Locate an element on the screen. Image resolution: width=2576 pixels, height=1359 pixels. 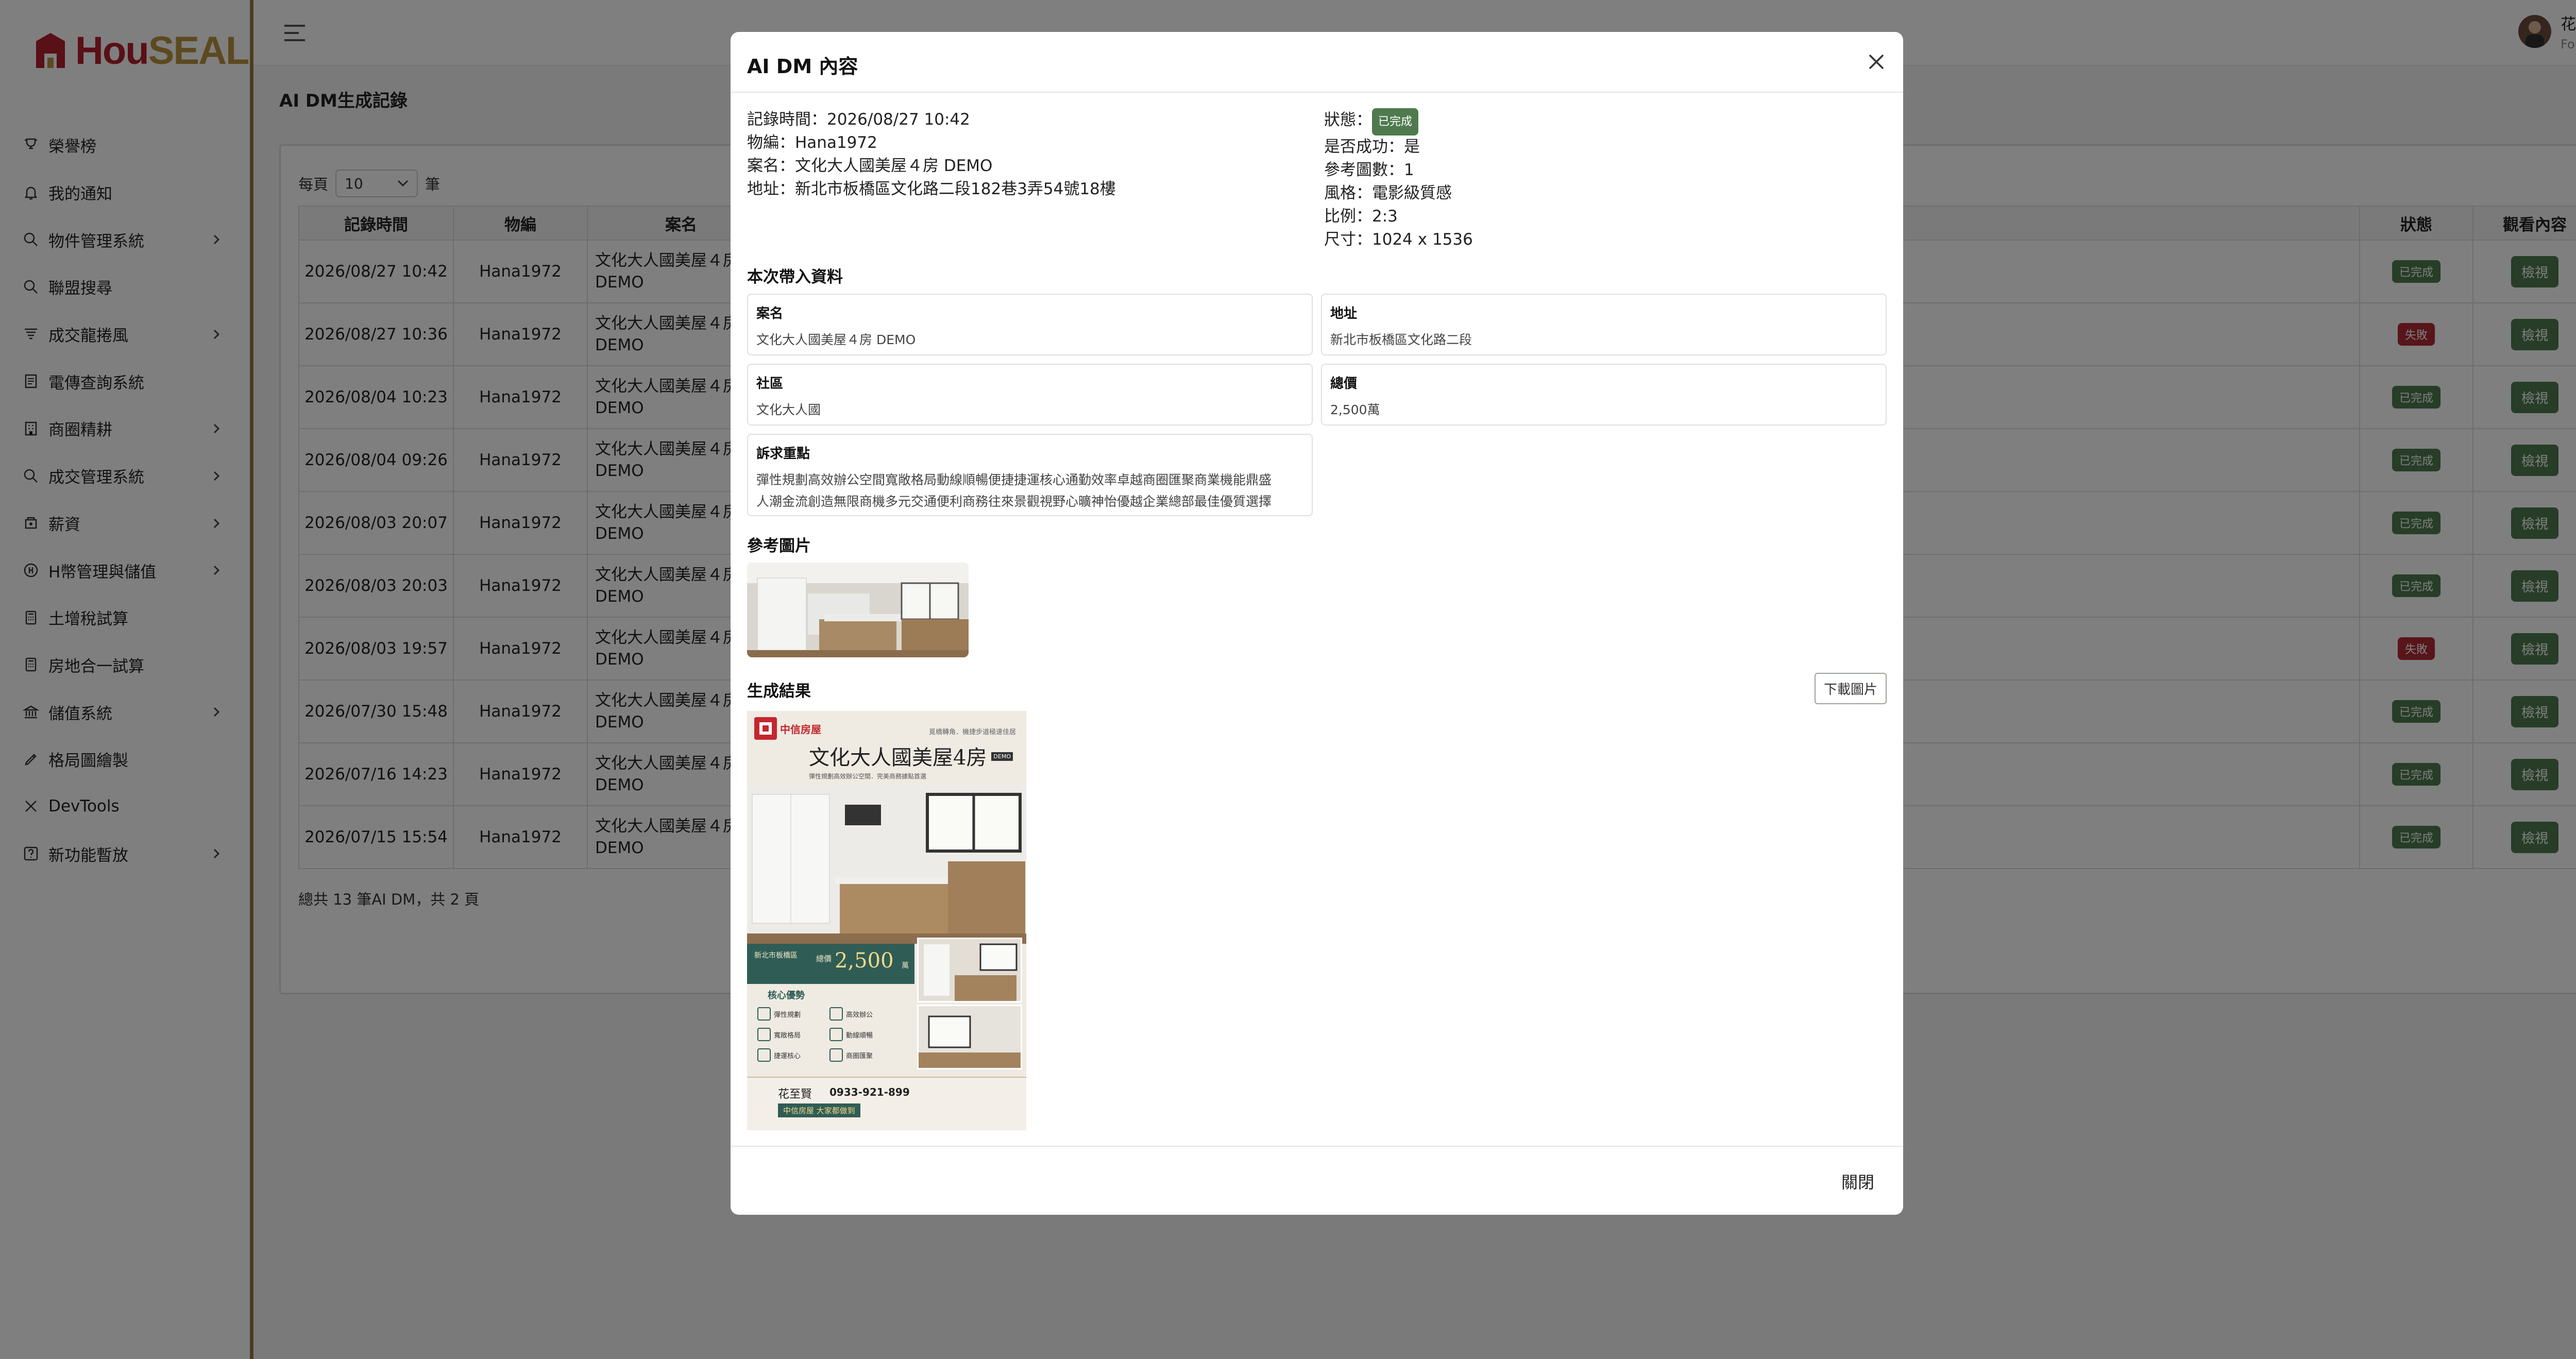
modal-close-button: 關閉 is located at coordinates (1858, 1181).